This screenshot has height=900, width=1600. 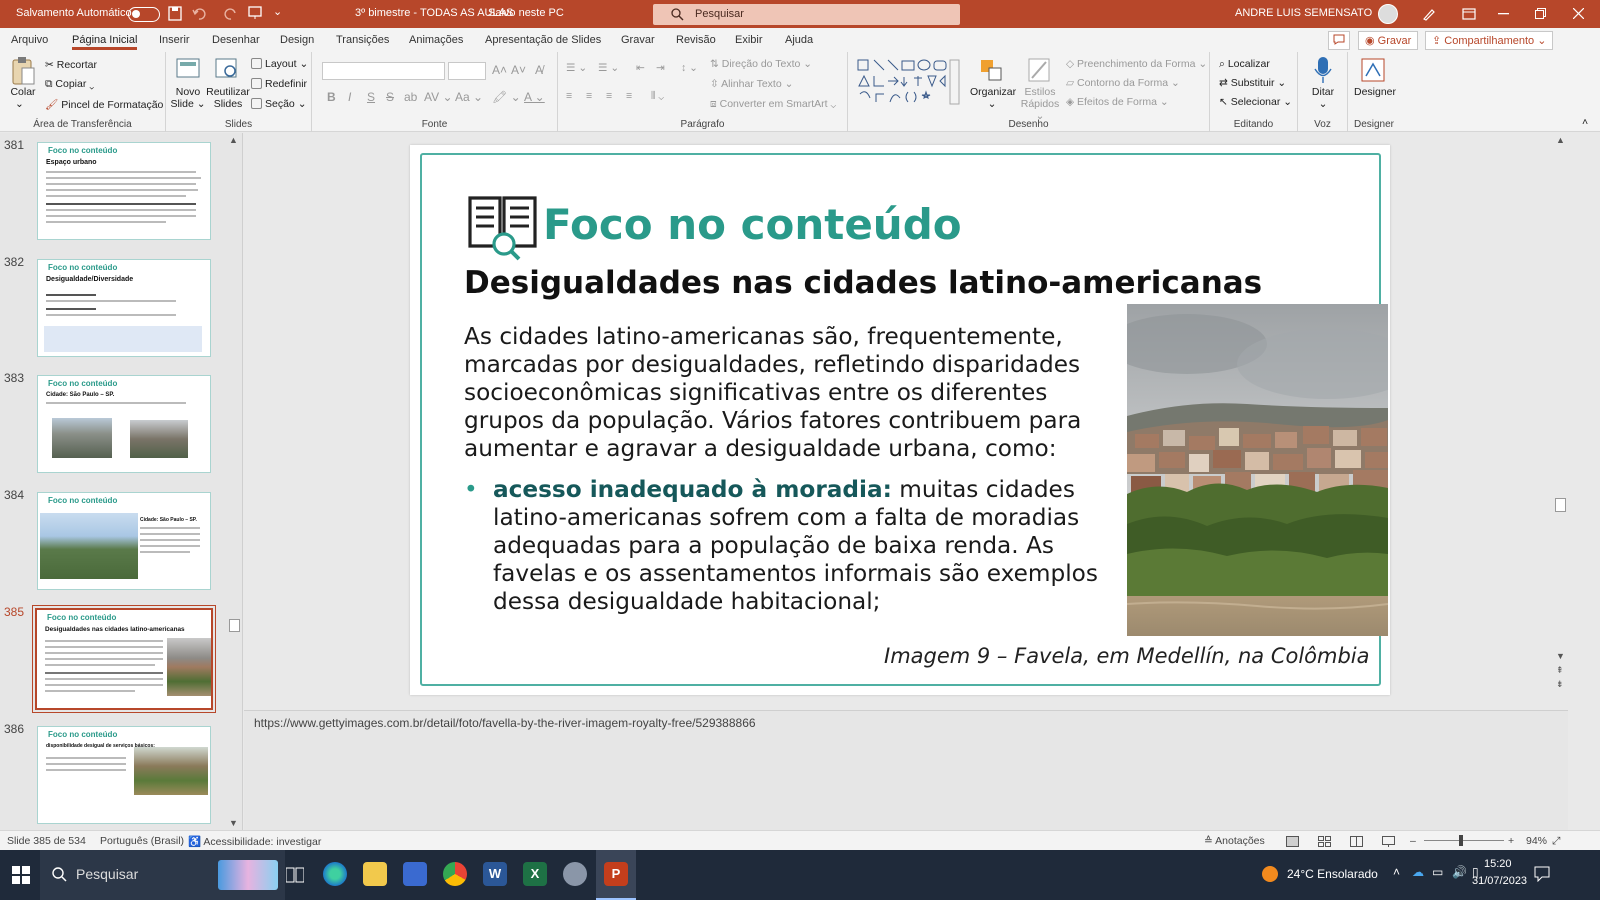 What do you see at coordinates (1429, 14) in the screenshot?
I see `pen-icon` at bounding box center [1429, 14].